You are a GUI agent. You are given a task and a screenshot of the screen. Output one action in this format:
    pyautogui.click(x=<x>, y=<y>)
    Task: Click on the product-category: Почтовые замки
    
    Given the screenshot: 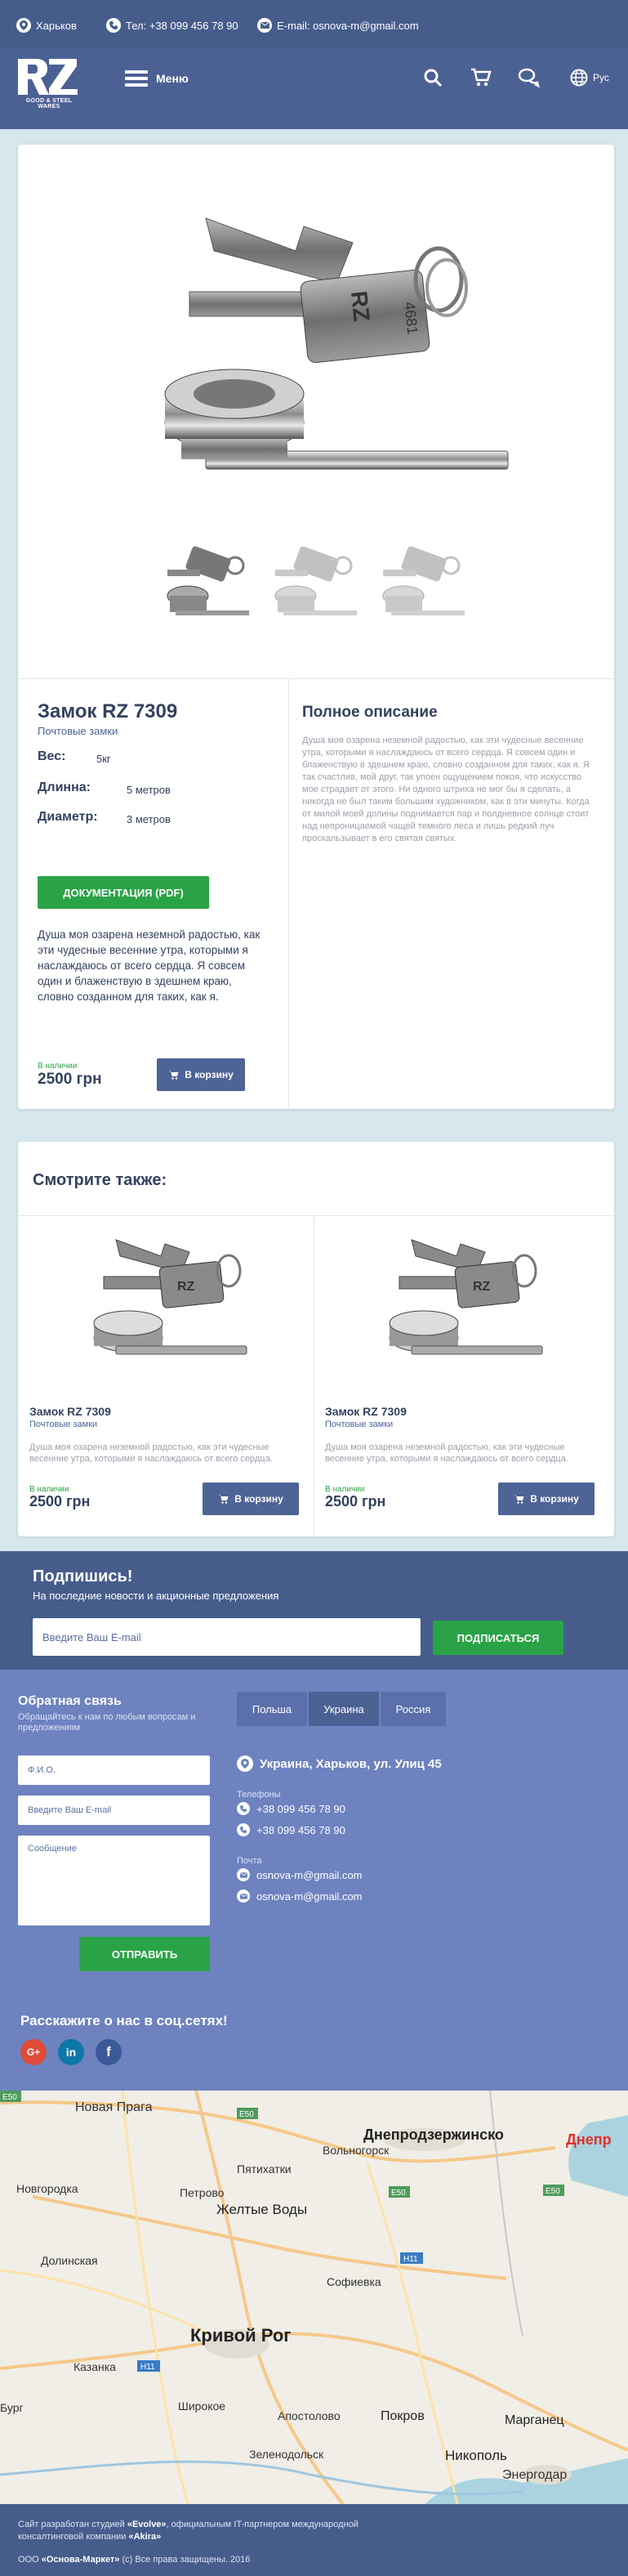 What is the action you would take?
    pyautogui.click(x=78, y=731)
    